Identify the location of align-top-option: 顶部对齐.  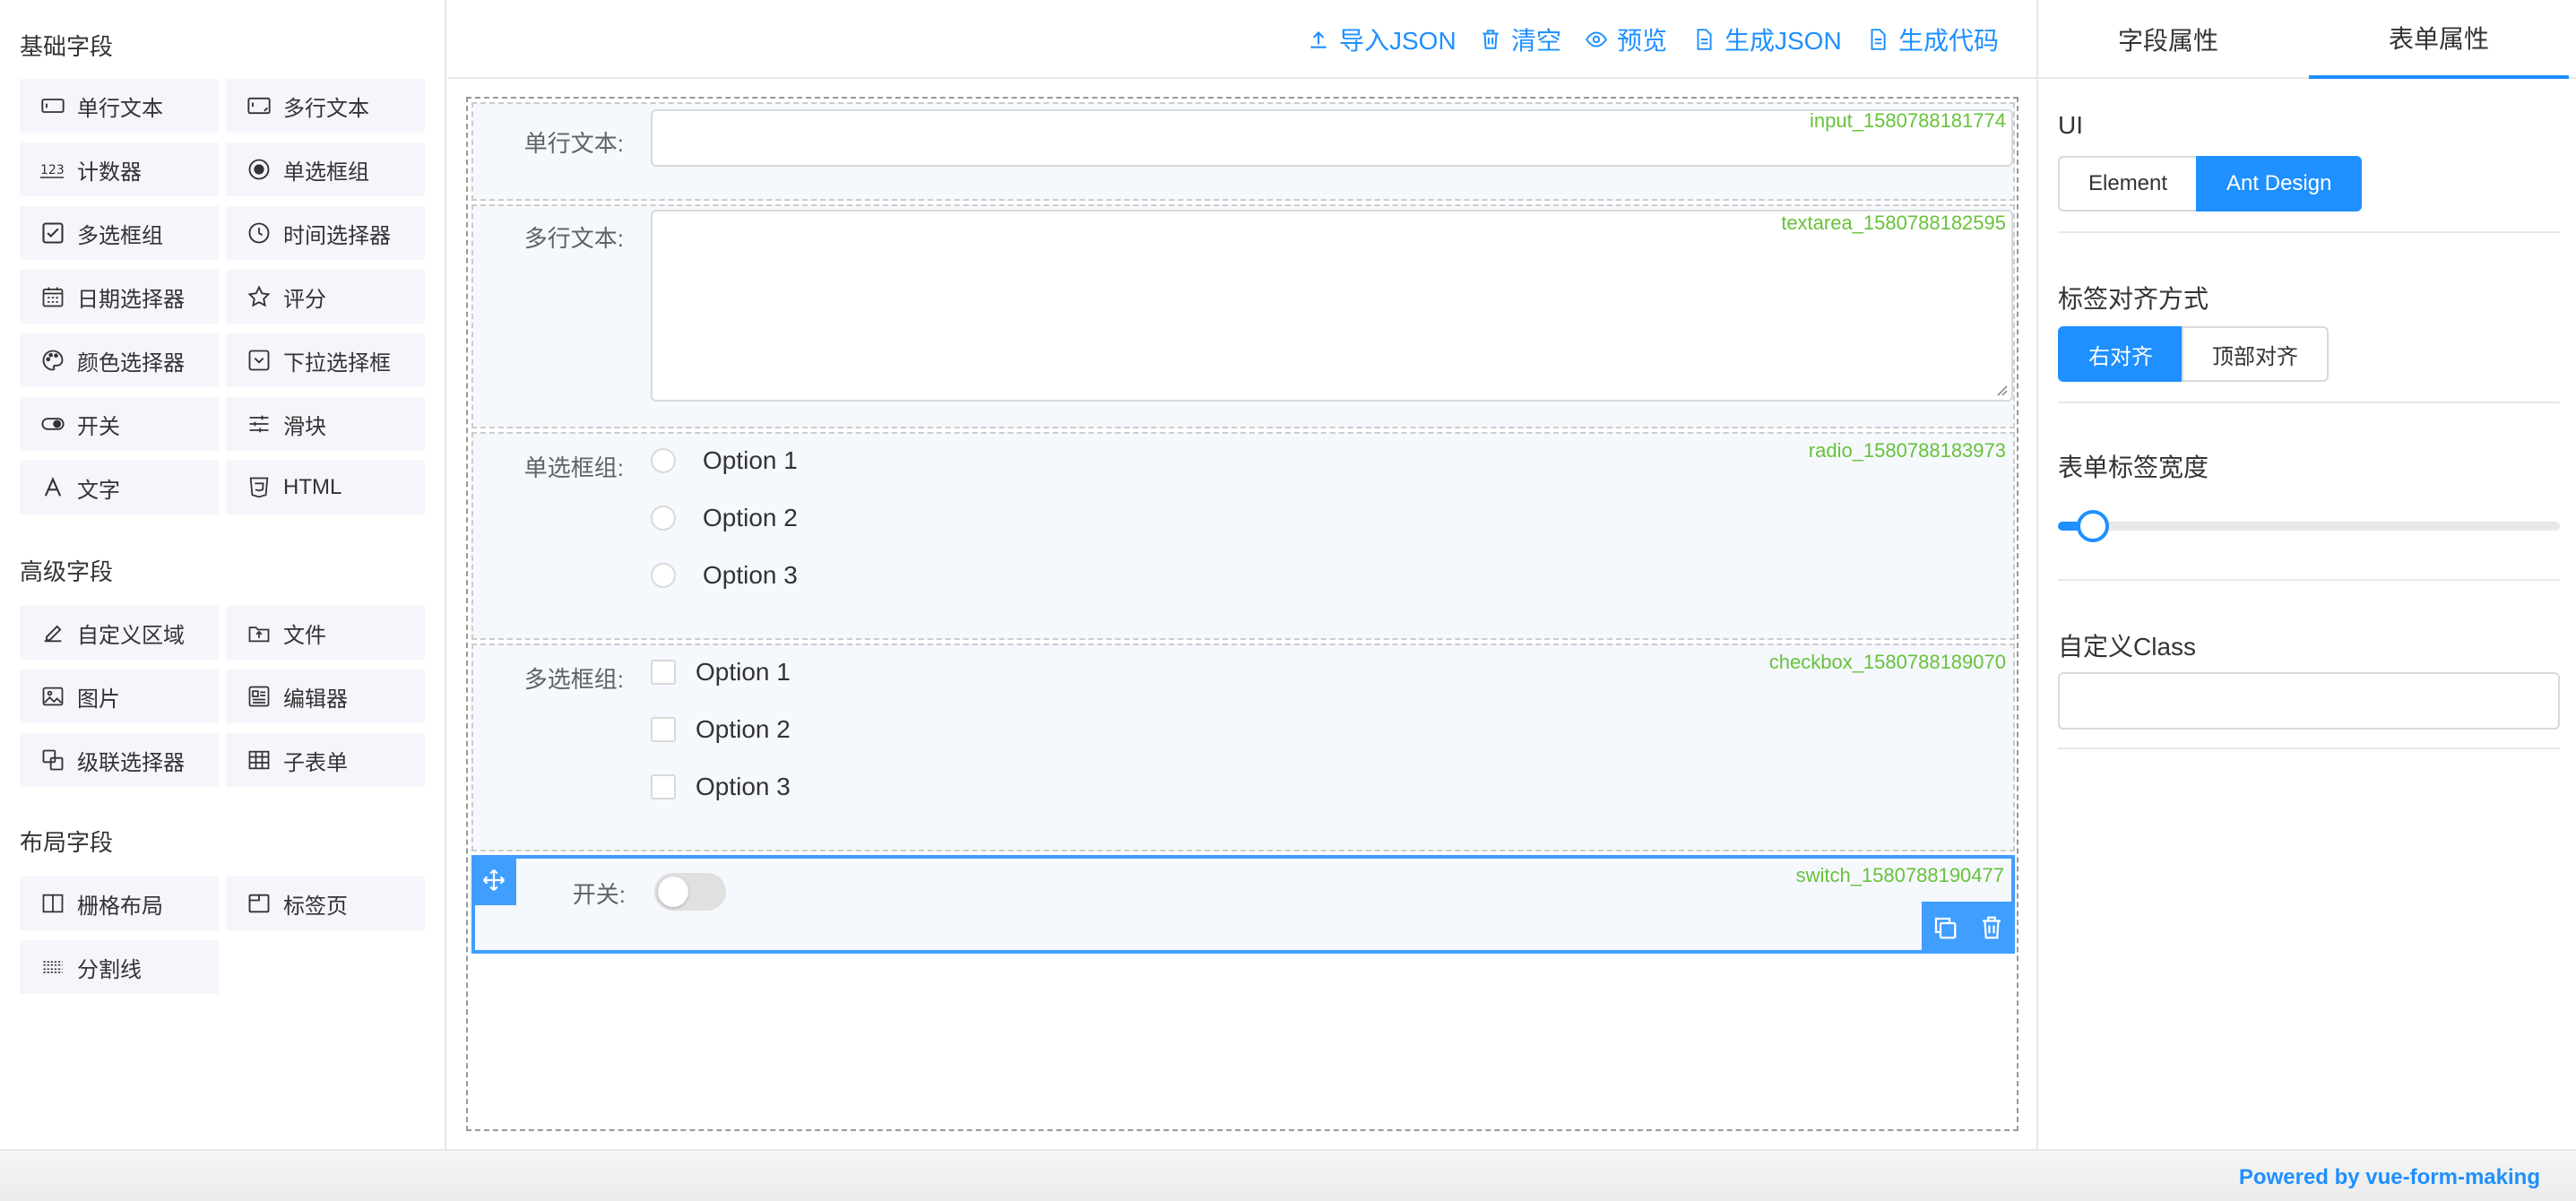
(2255, 354).